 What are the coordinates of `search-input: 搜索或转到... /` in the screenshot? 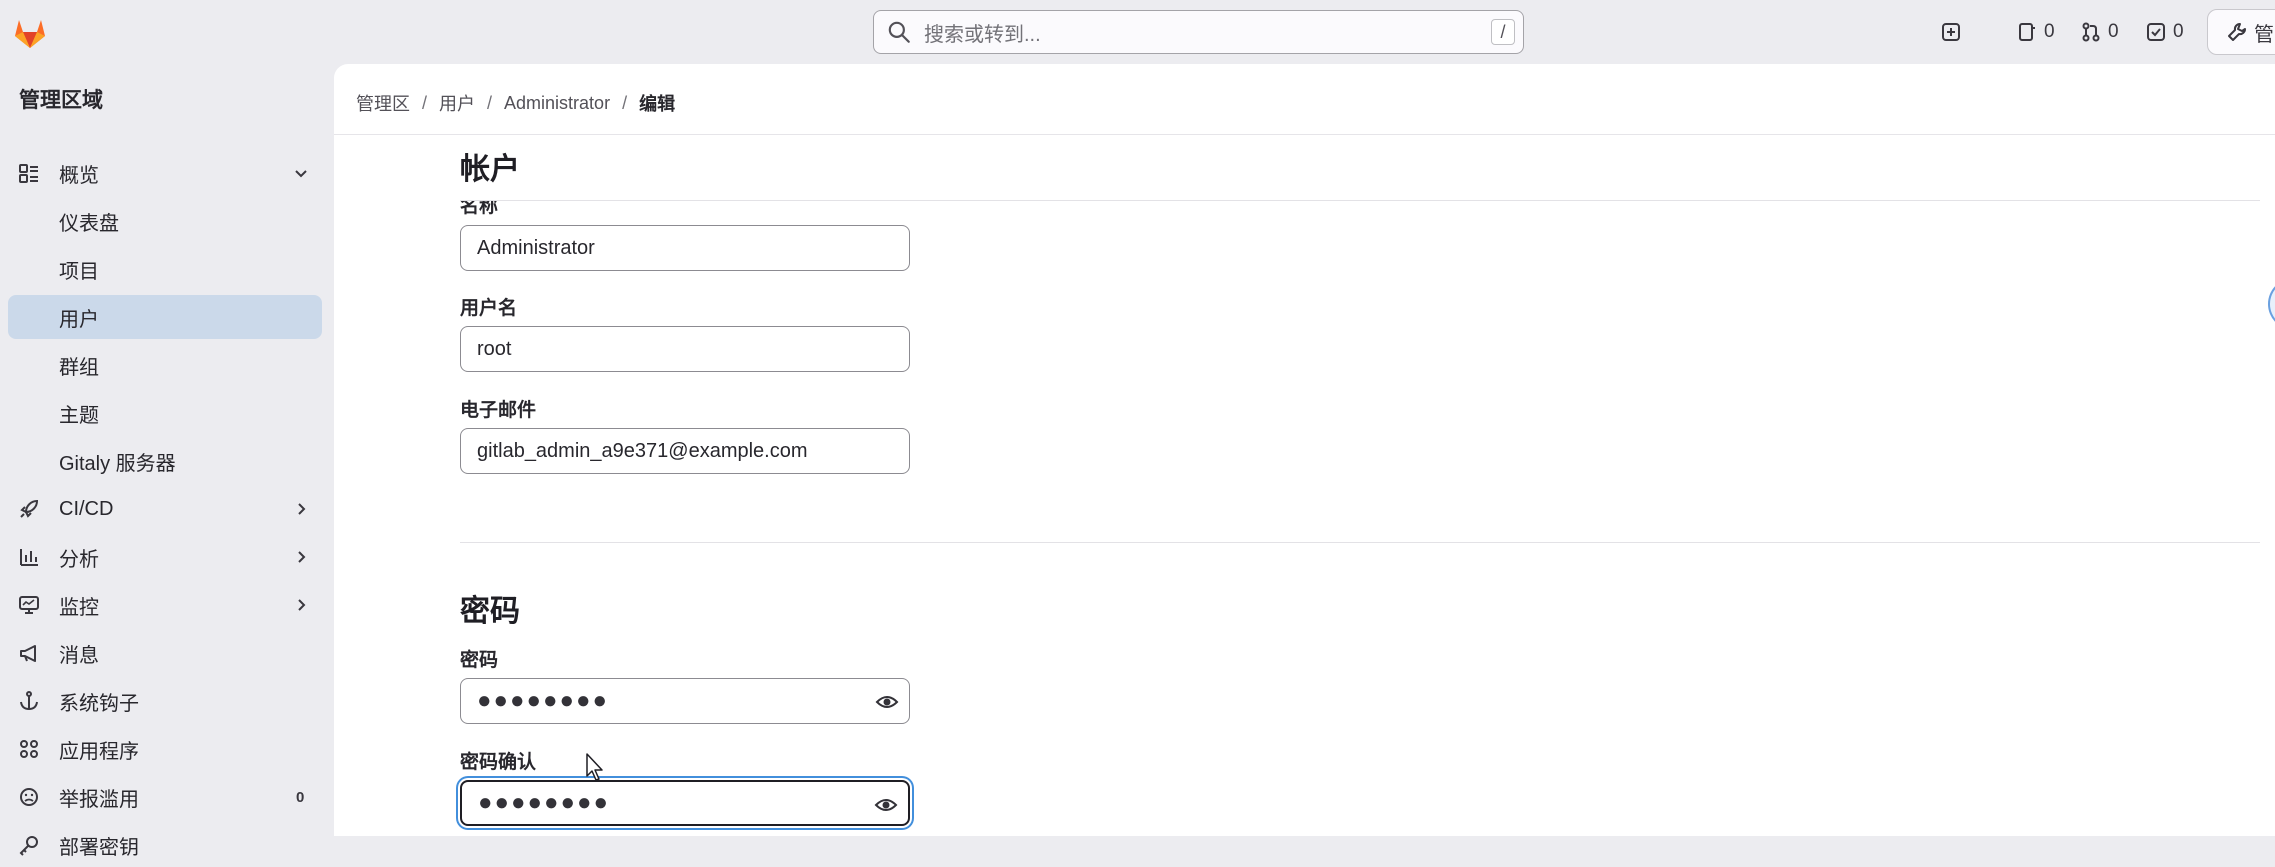 It's located at (1198, 32).